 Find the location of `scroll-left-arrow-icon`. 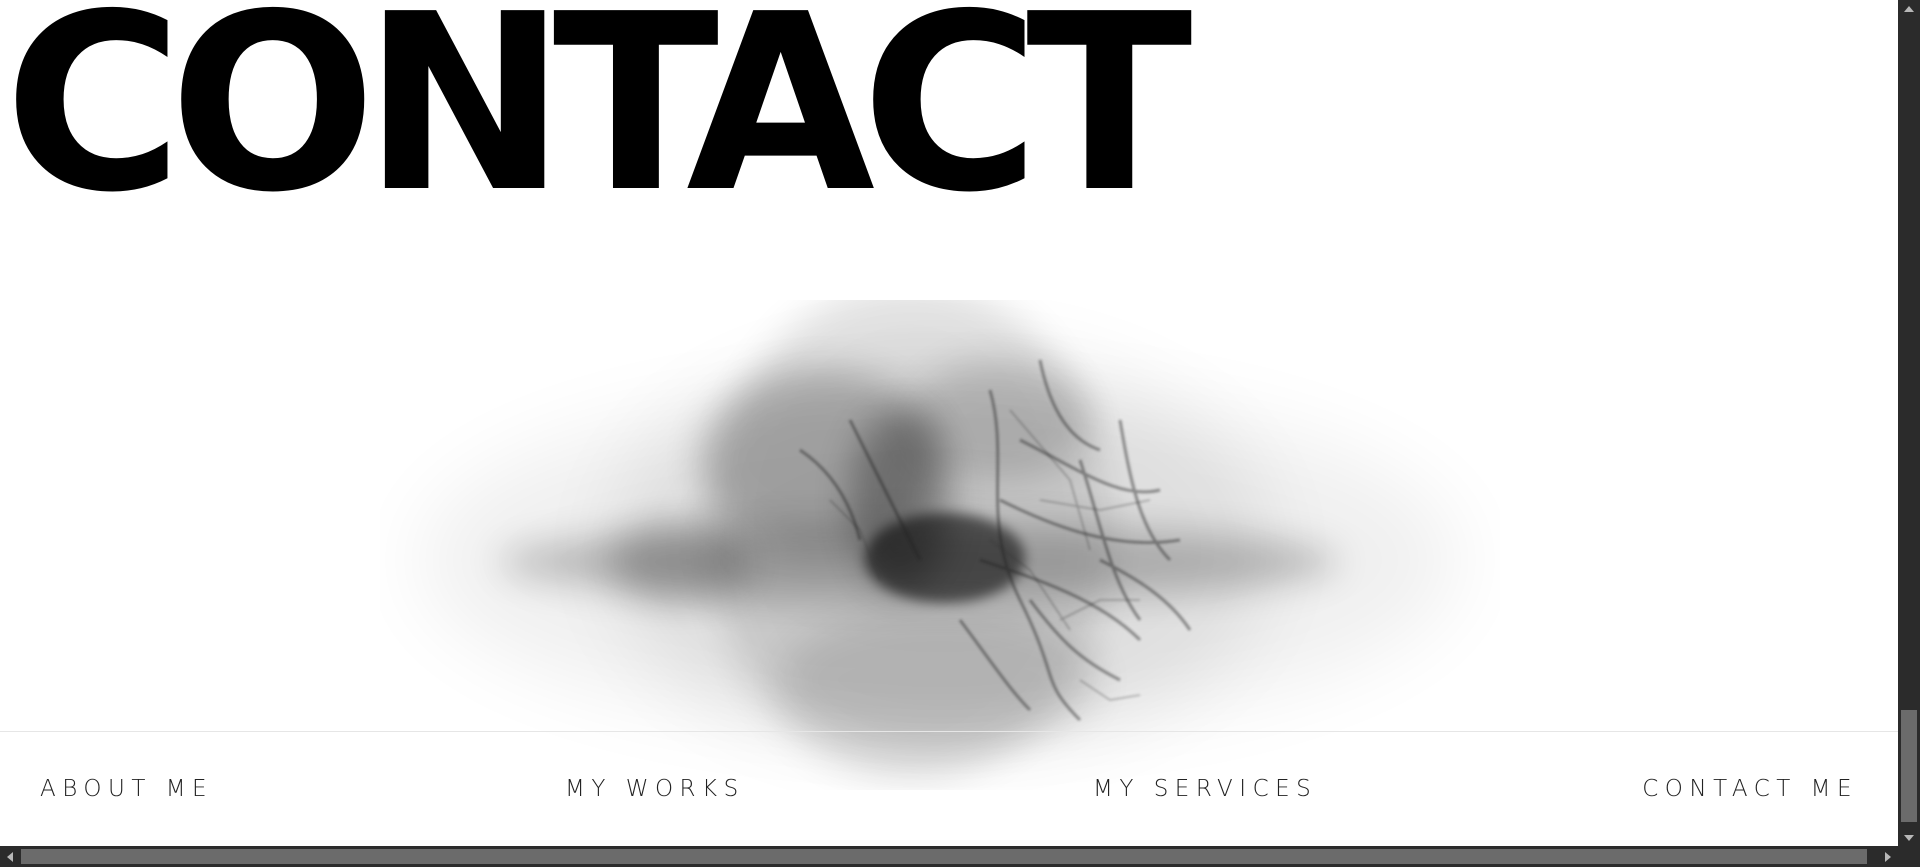

scroll-left-arrow-icon is located at coordinates (10, 856).